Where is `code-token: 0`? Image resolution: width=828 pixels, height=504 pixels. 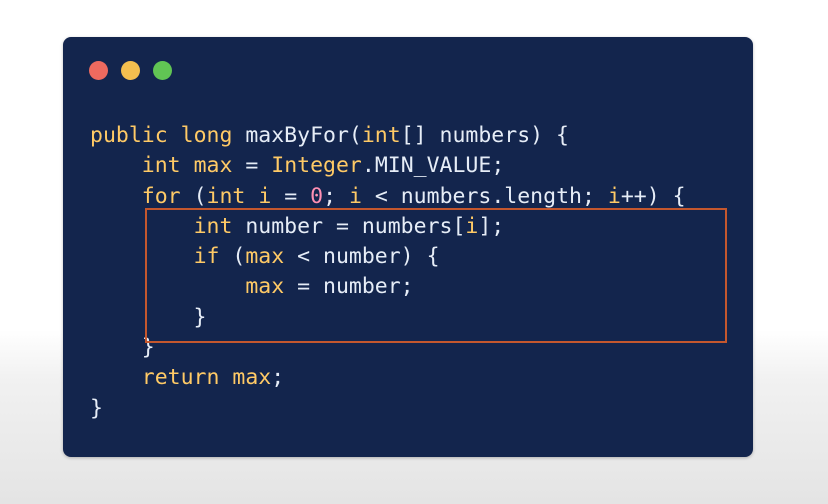
code-token: 0 is located at coordinates (317, 196).